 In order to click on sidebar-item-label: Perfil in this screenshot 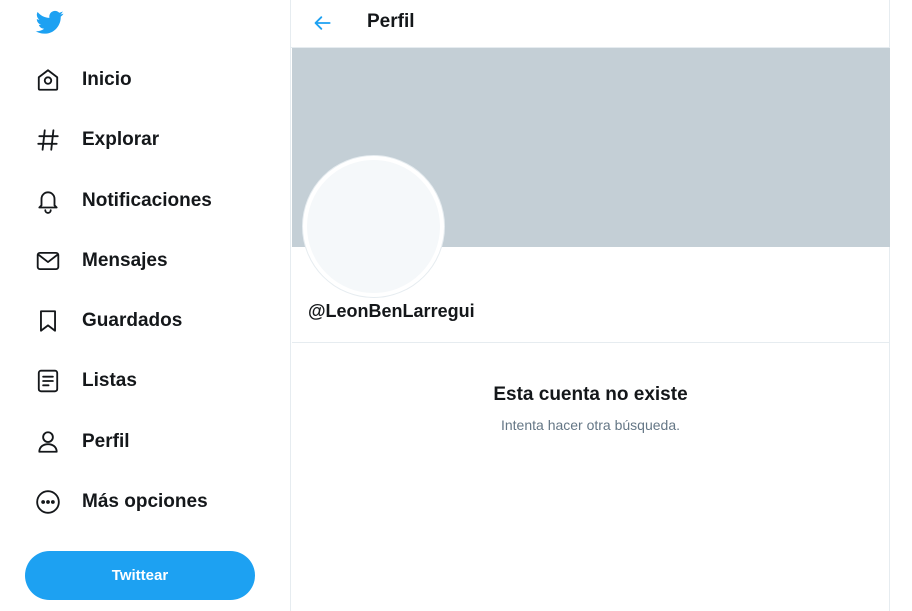, I will do `click(106, 441)`.